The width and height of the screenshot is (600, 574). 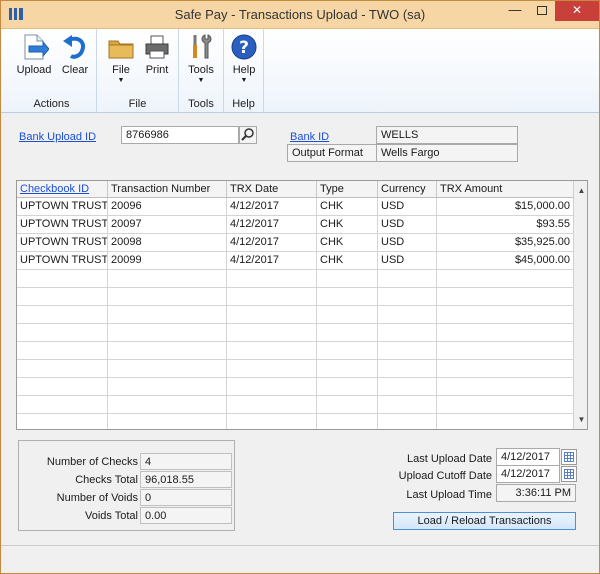 What do you see at coordinates (243, 104) in the screenshot?
I see `ribbon-group-label: Help` at bounding box center [243, 104].